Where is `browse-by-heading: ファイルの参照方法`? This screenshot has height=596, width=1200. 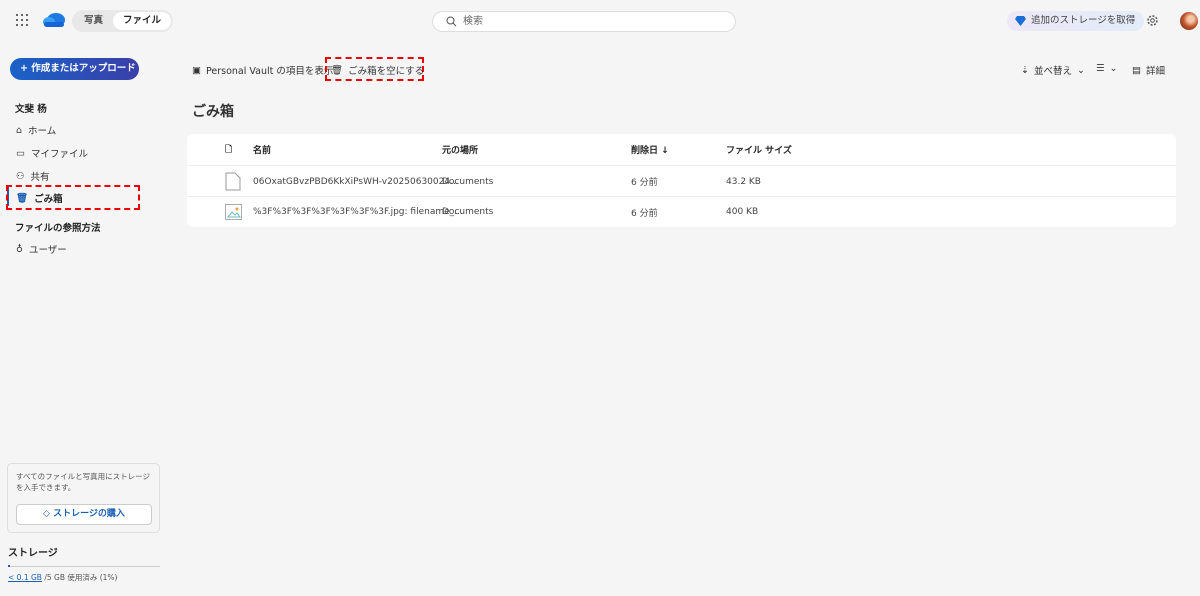
browse-by-heading: ファイルの参照方法 is located at coordinates (58, 228).